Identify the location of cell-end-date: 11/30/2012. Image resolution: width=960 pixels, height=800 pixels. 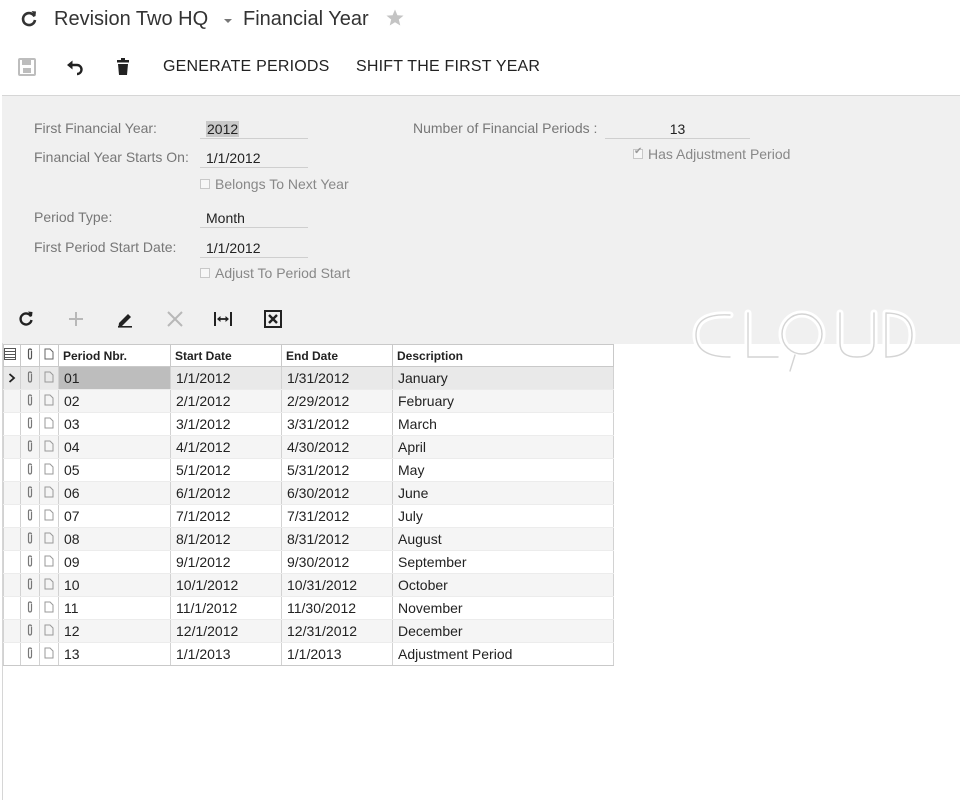
(337, 608).